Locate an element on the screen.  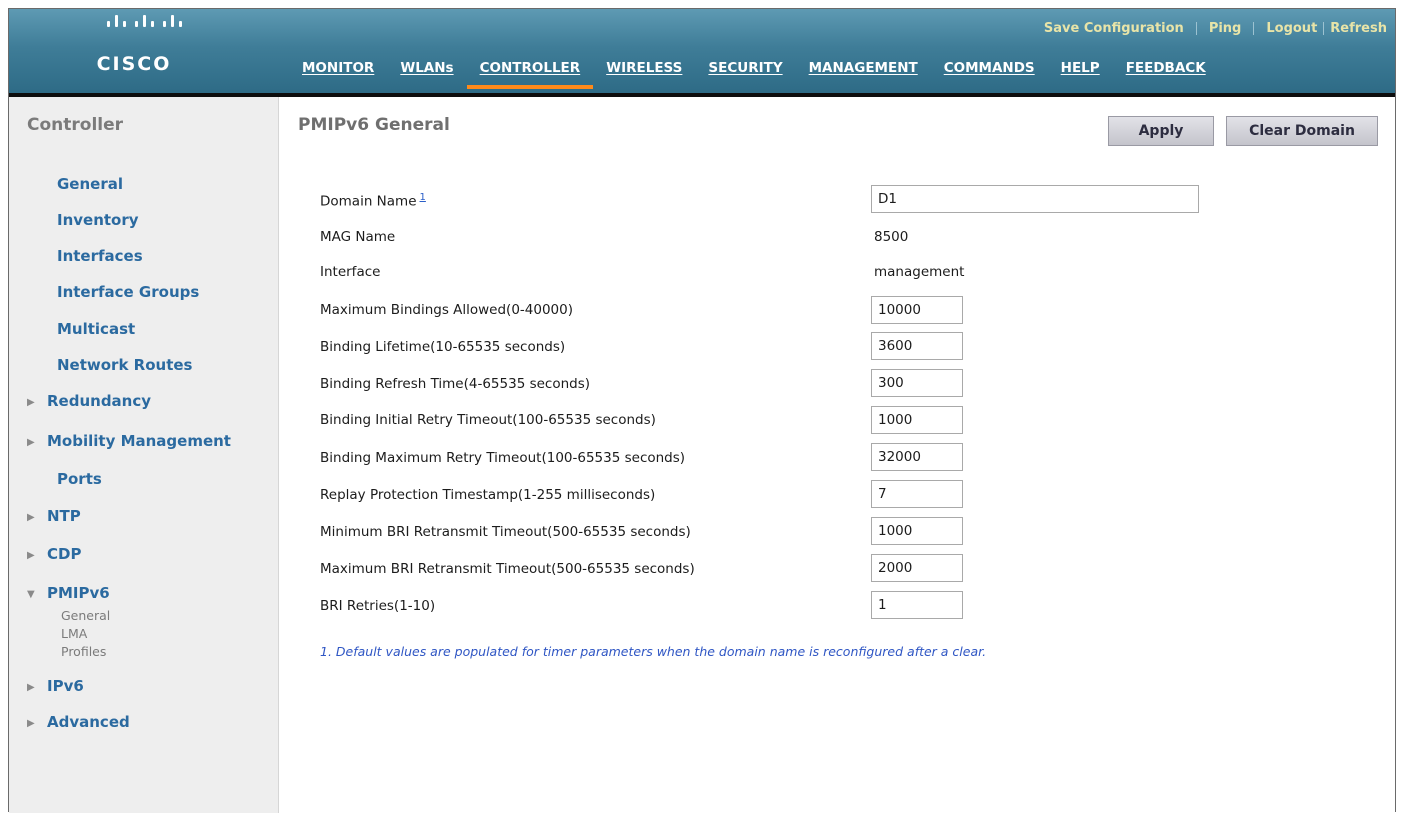
sidebar-subitem-general: General is located at coordinates (85, 615).